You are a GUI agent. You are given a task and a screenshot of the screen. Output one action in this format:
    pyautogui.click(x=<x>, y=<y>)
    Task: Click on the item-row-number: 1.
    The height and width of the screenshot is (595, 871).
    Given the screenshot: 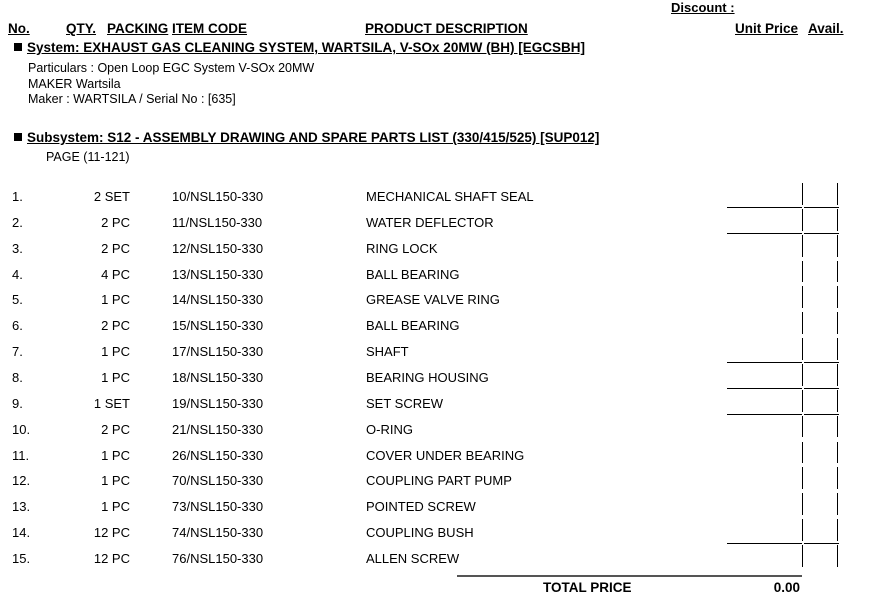 What is the action you would take?
    pyautogui.click(x=17, y=196)
    